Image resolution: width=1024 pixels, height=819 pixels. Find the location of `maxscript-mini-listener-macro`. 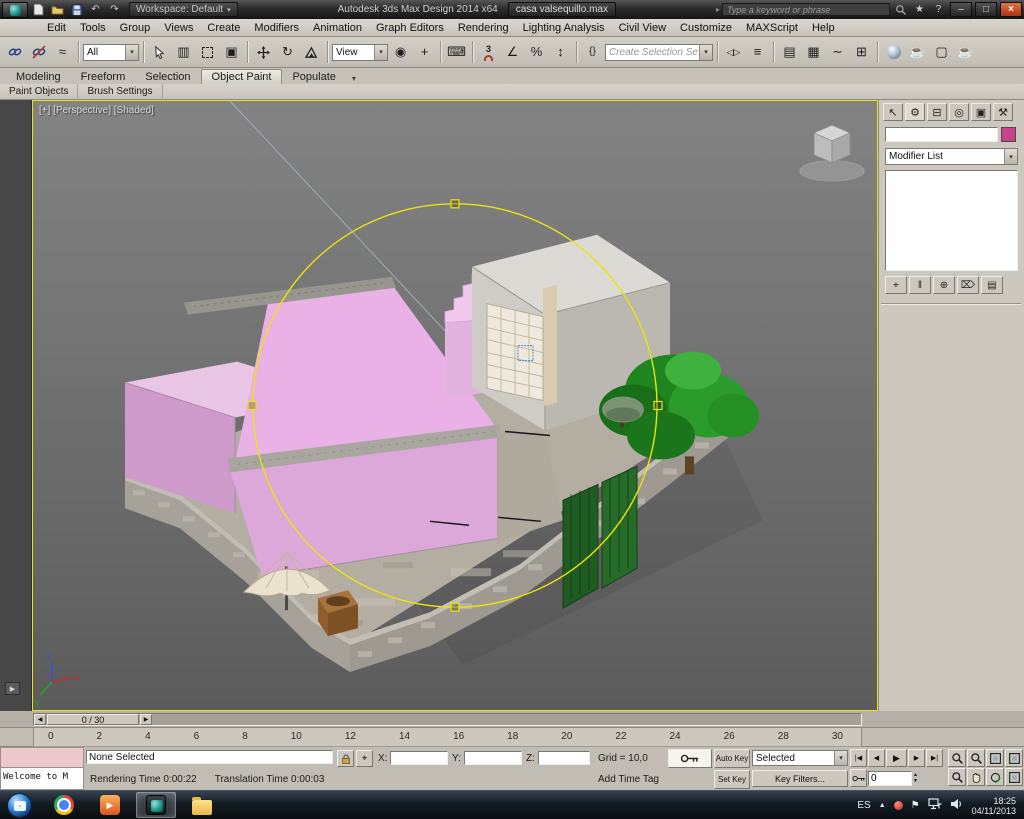

maxscript-mini-listener-macro is located at coordinates (42, 757).